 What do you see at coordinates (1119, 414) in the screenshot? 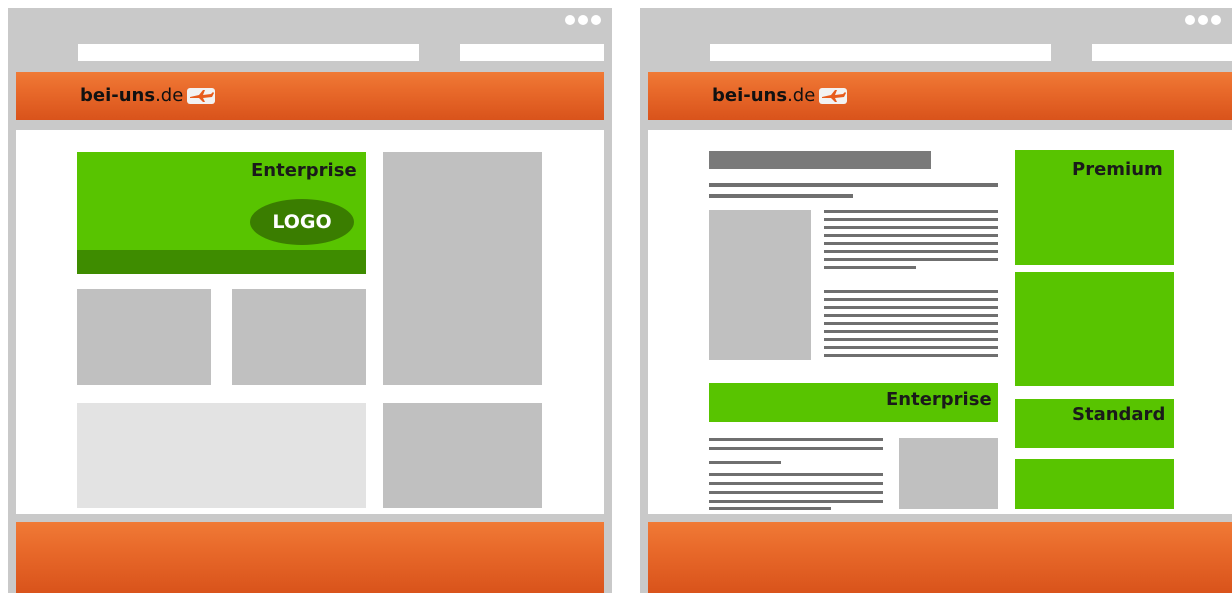
I see `standard-label: Standard` at bounding box center [1119, 414].